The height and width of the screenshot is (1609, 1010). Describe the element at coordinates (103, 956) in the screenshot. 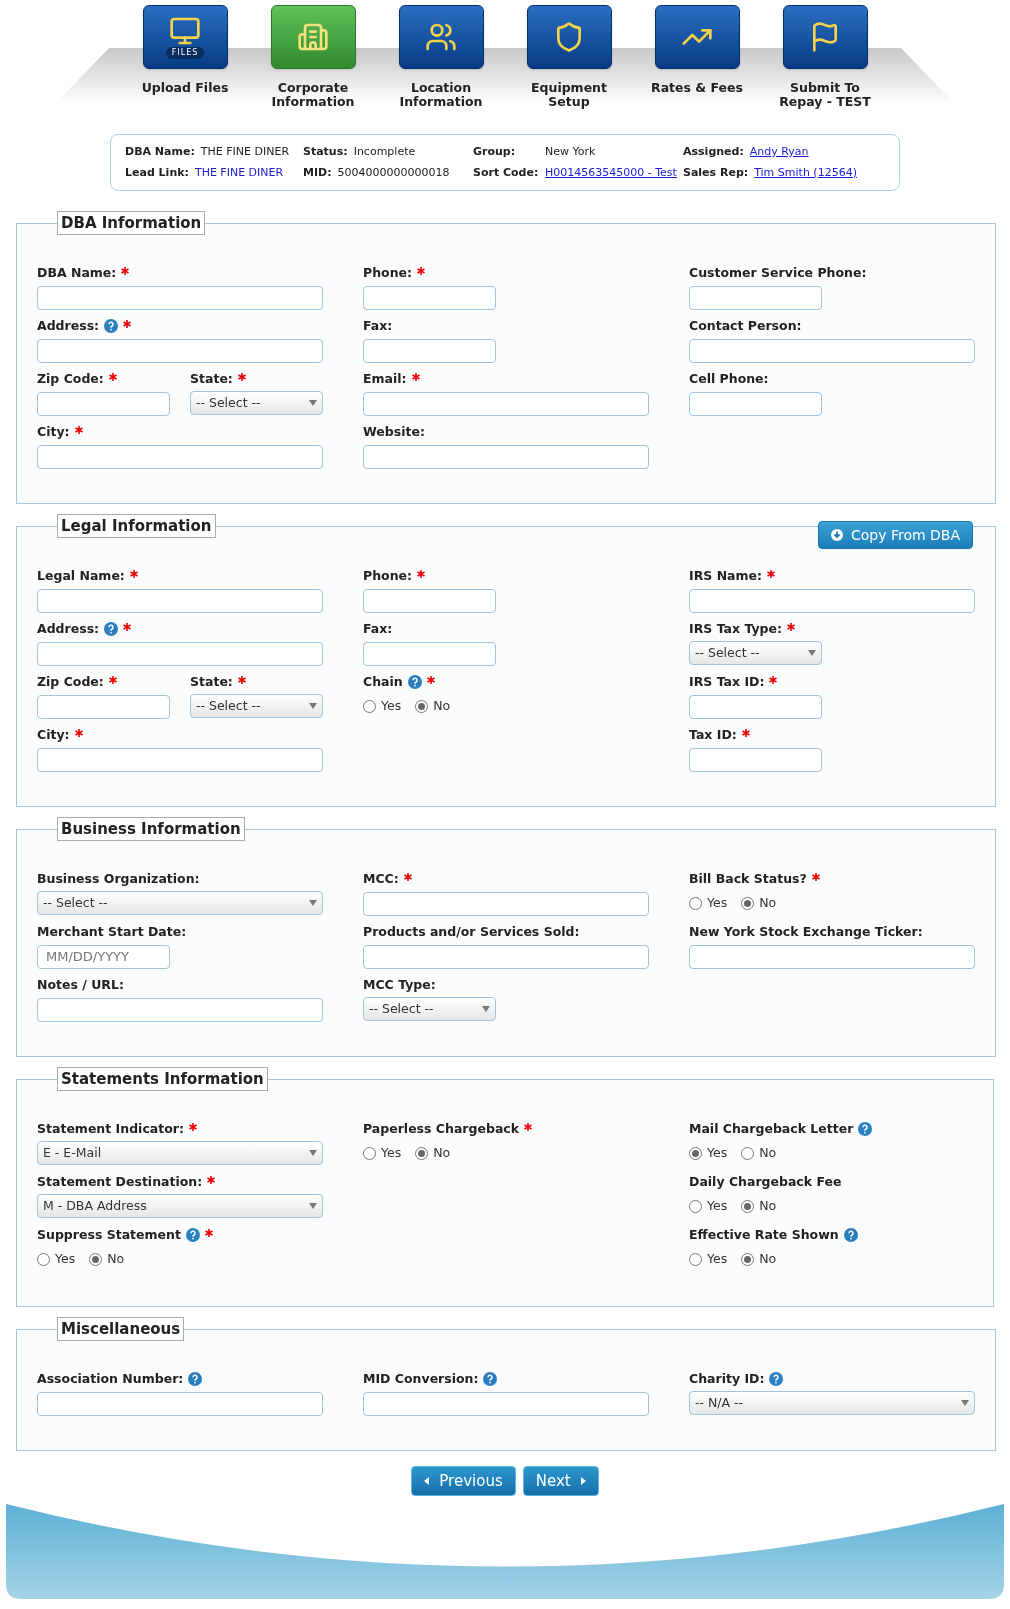

I see `text-field: MM/DD/YYYY` at that location.